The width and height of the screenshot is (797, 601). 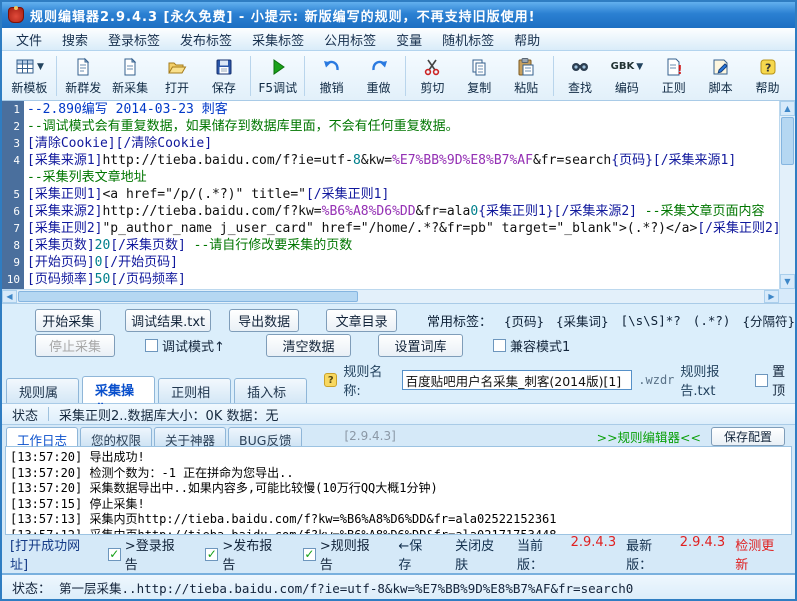 What do you see at coordinates (305, 75) in the screenshot?
I see `toolbar-separator` at bounding box center [305, 75].